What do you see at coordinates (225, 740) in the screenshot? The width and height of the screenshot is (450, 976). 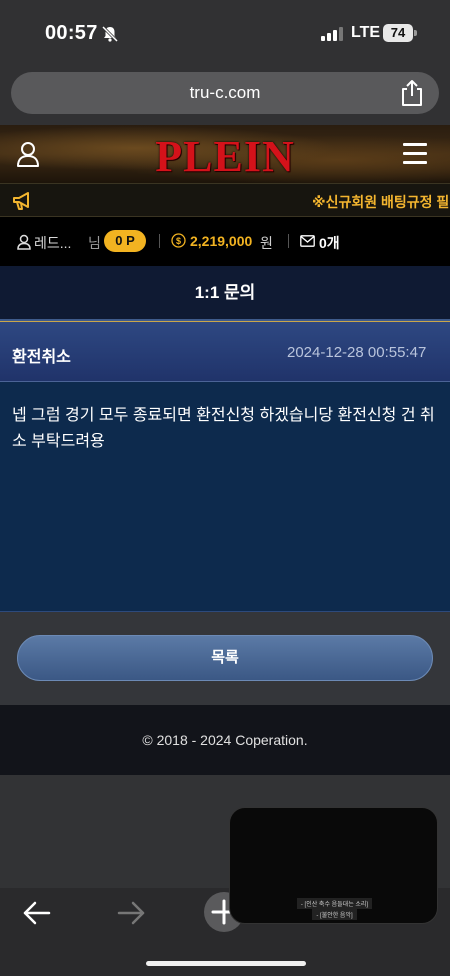 I see `footer-copyright: © 2018 - 2024 Coperation.` at bounding box center [225, 740].